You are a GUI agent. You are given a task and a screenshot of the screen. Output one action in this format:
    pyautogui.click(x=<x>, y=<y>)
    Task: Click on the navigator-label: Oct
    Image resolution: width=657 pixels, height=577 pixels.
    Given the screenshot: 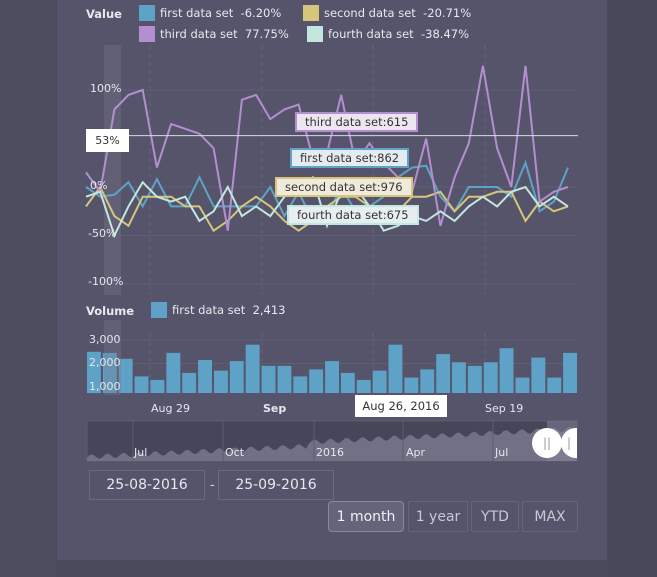 What is the action you would take?
    pyautogui.click(x=235, y=452)
    